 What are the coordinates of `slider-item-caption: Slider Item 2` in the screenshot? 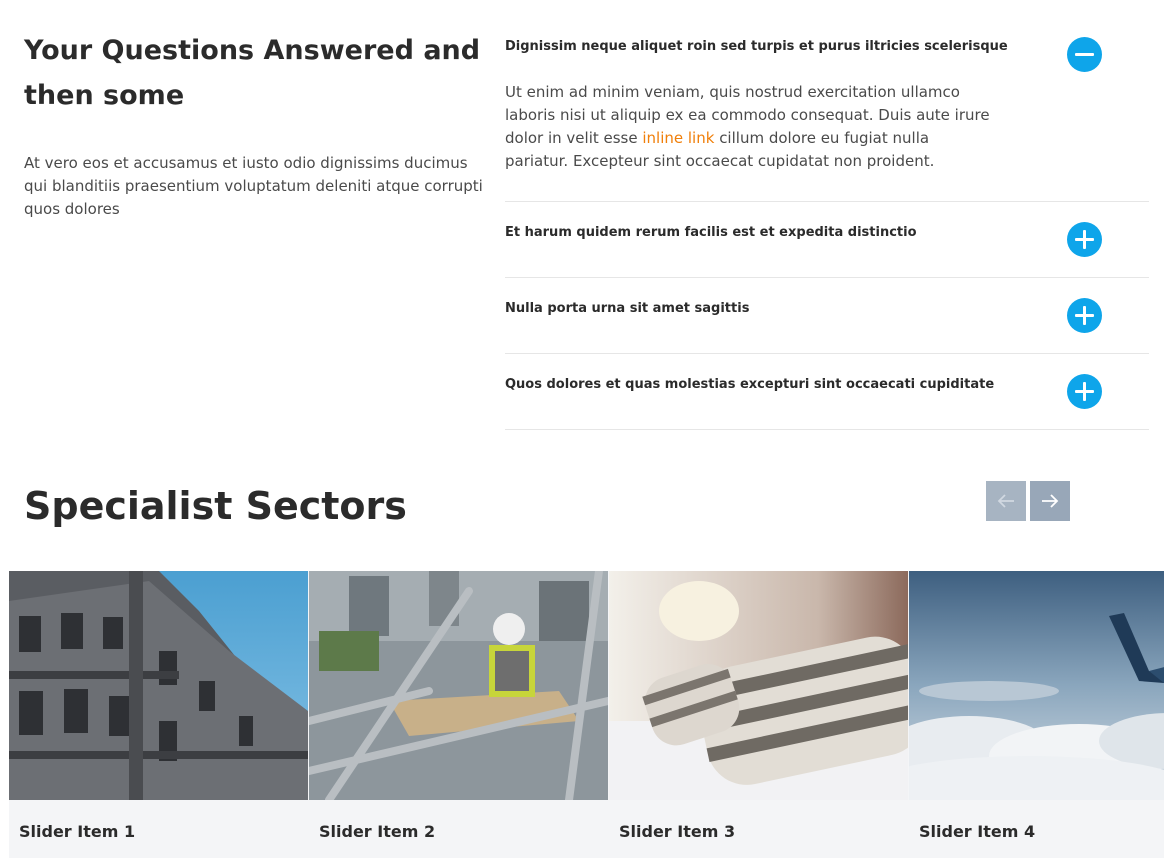 It's located at (377, 831).